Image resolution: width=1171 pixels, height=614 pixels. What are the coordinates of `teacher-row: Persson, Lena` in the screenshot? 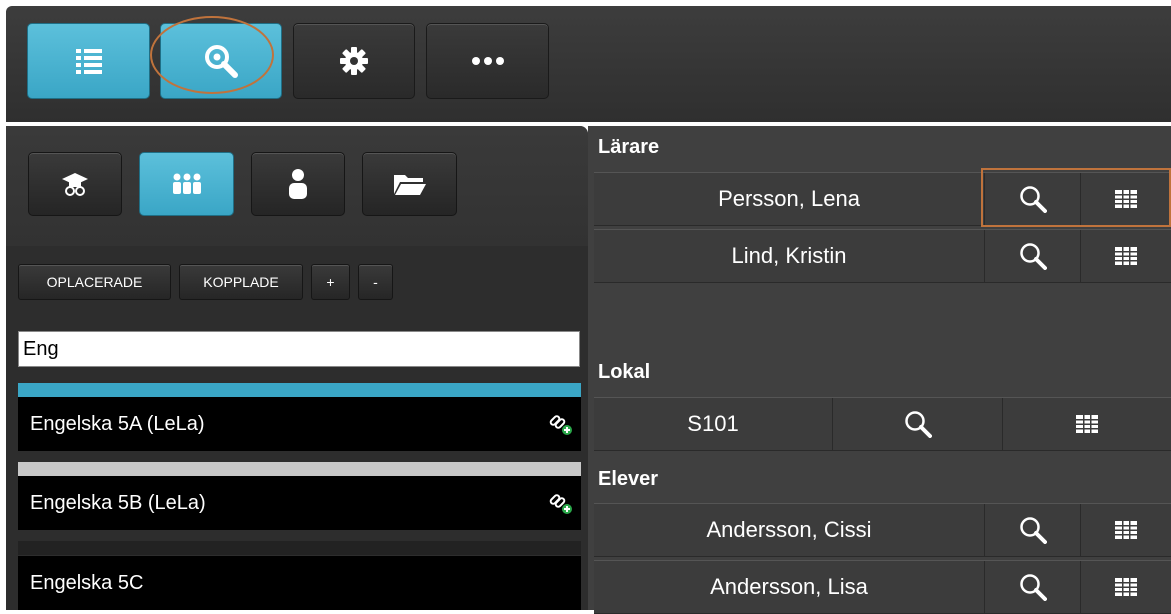 It's located at (882, 199).